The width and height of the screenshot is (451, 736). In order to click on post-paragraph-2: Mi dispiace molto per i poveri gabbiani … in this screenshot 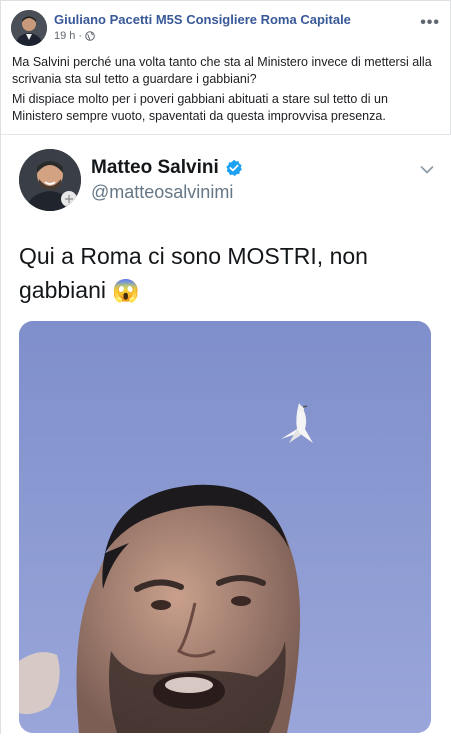, I will do `click(200, 107)`.